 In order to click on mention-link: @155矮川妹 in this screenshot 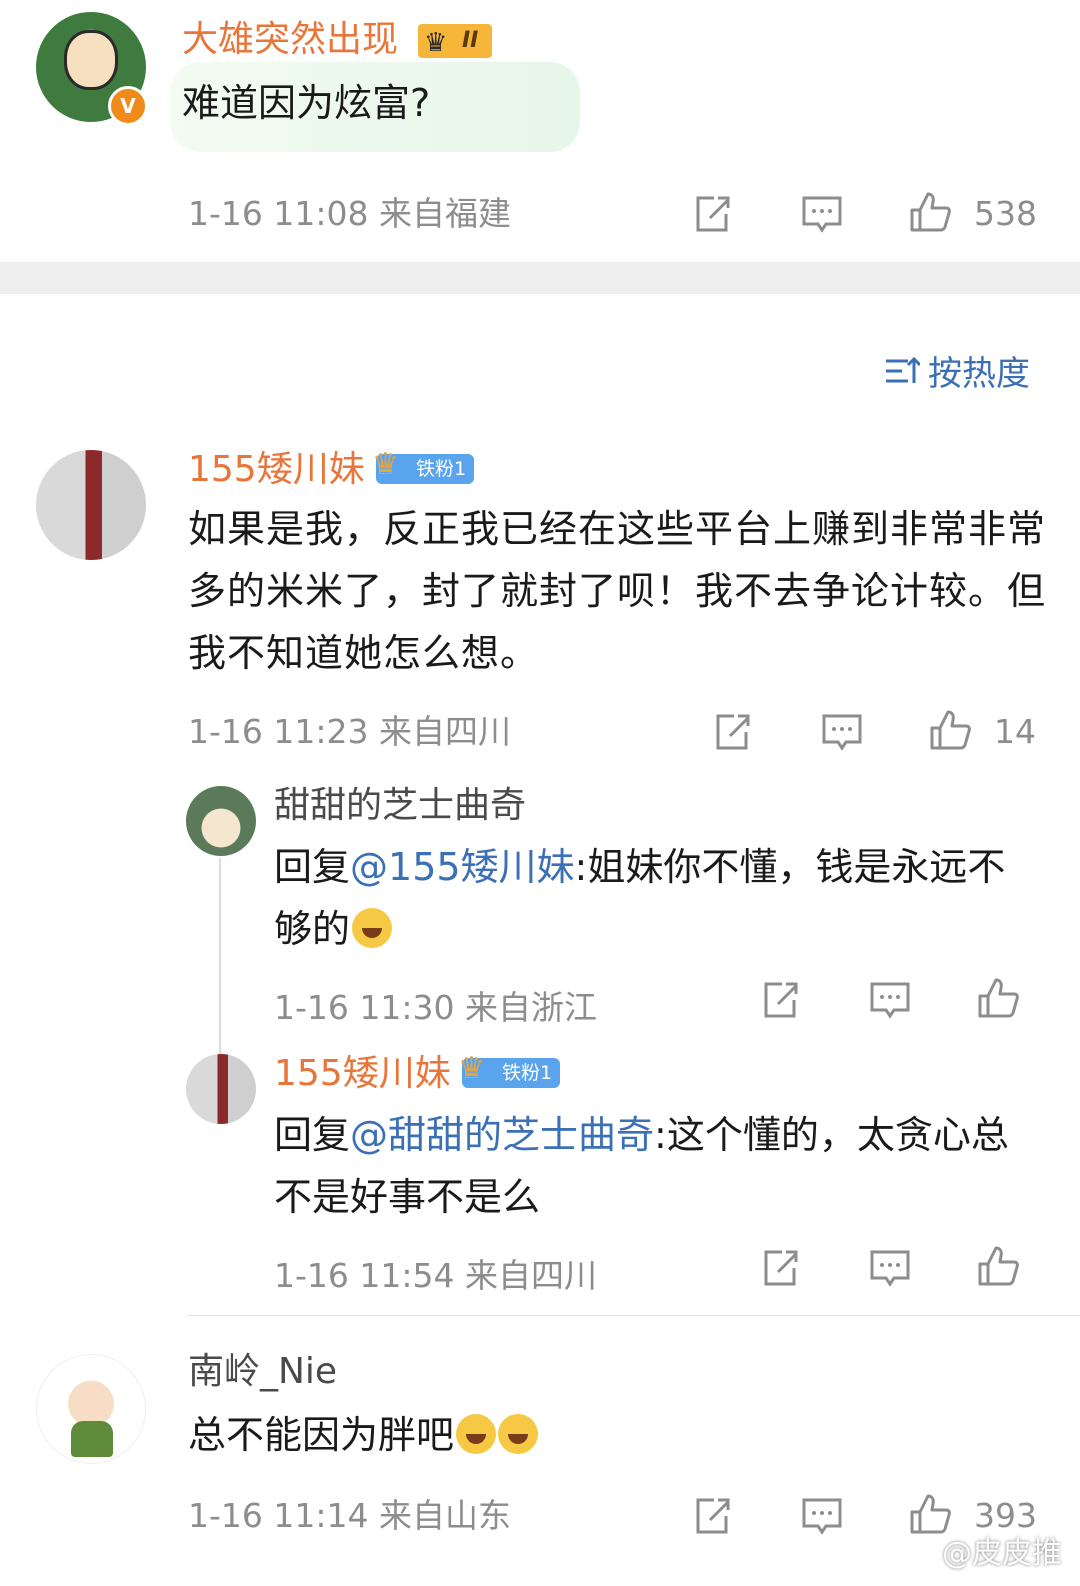, I will do `click(462, 867)`.